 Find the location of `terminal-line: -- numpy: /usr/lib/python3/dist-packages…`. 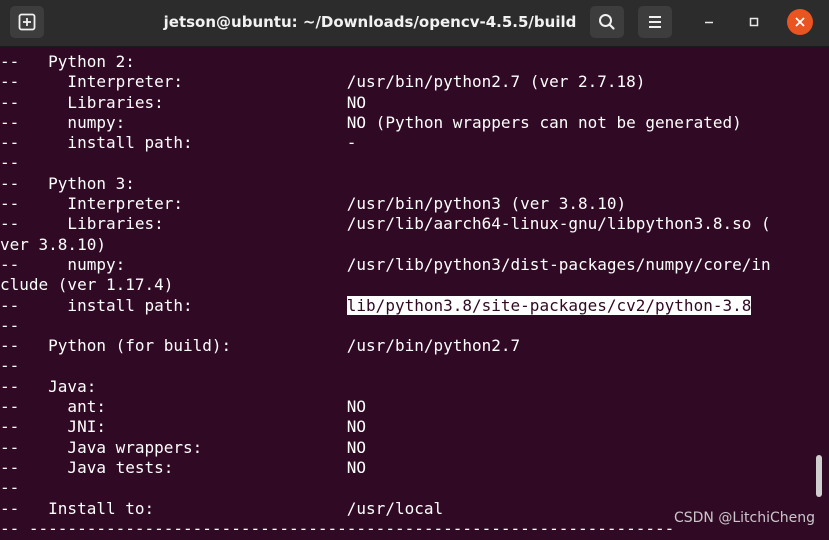

terminal-line: -- numpy: /usr/lib/python3/dist-packages… is located at coordinates (406, 265).